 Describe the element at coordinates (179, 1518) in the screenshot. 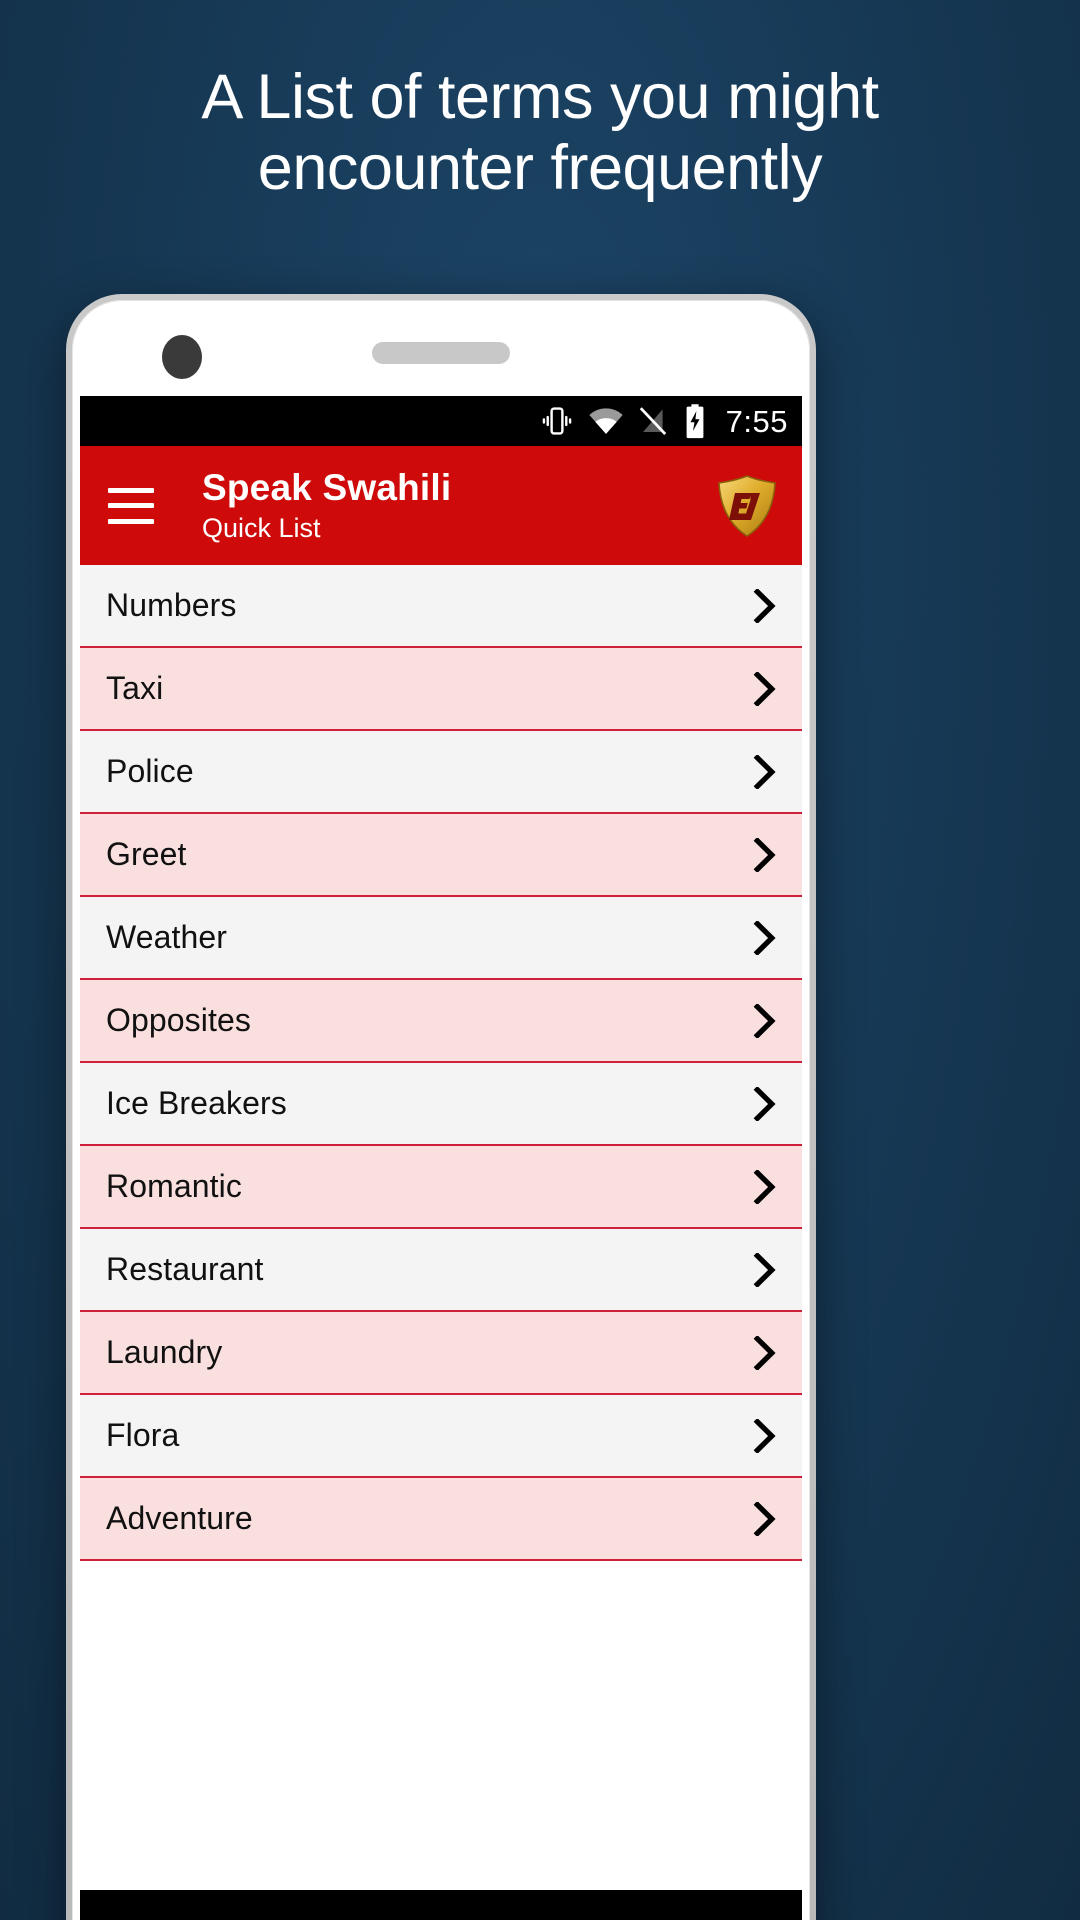

I see `list-item-label: Adventure` at that location.